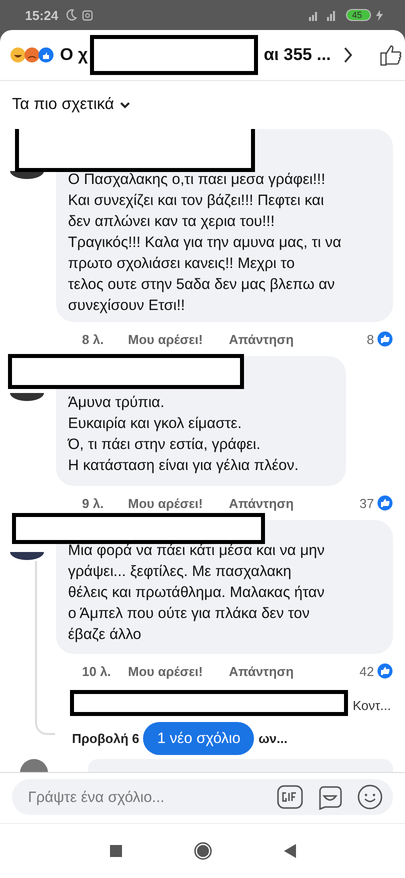  Describe the element at coordinates (347, 55) in the screenshot. I see `chevron-right-icon` at that location.